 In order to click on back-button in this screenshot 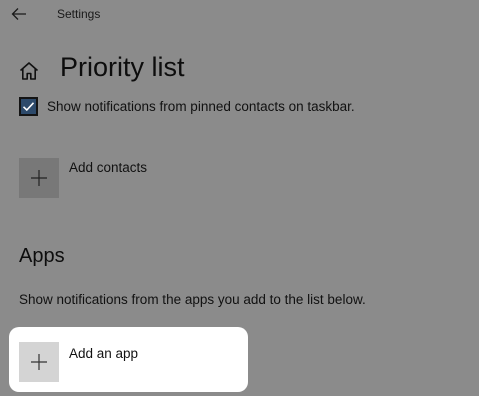, I will do `click(19, 14)`.